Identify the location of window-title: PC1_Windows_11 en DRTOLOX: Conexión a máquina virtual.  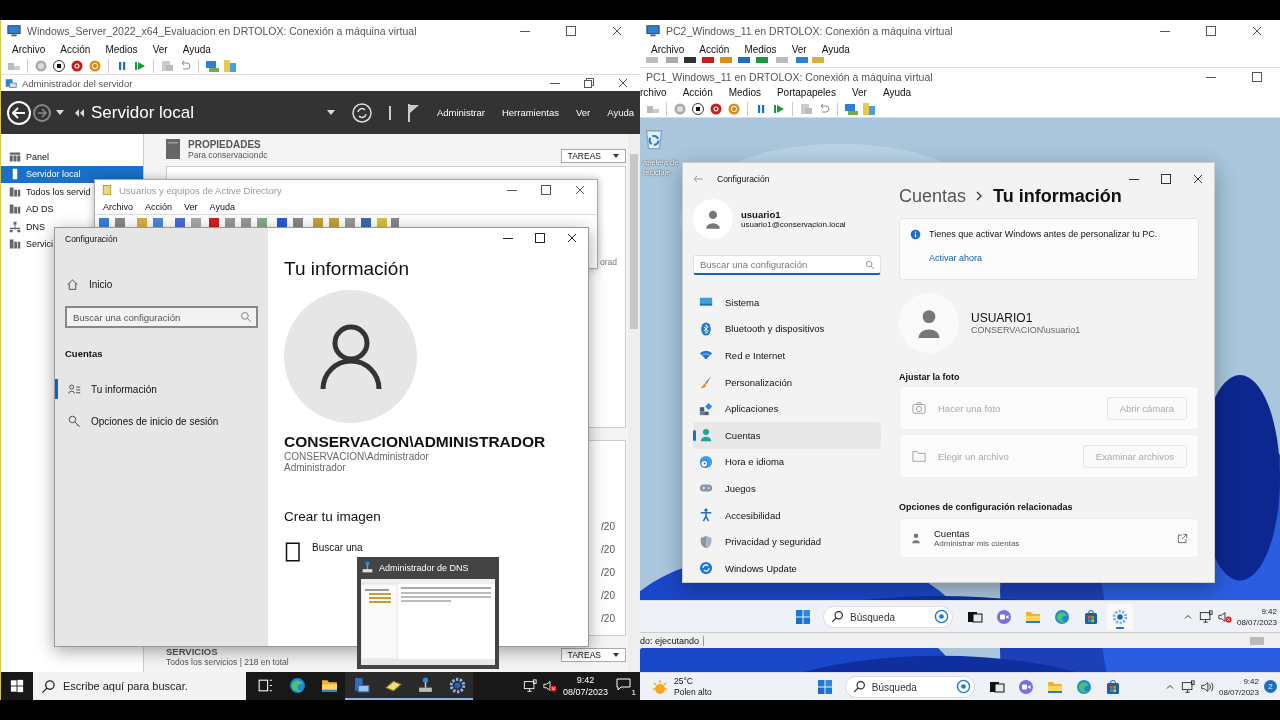
(790, 76).